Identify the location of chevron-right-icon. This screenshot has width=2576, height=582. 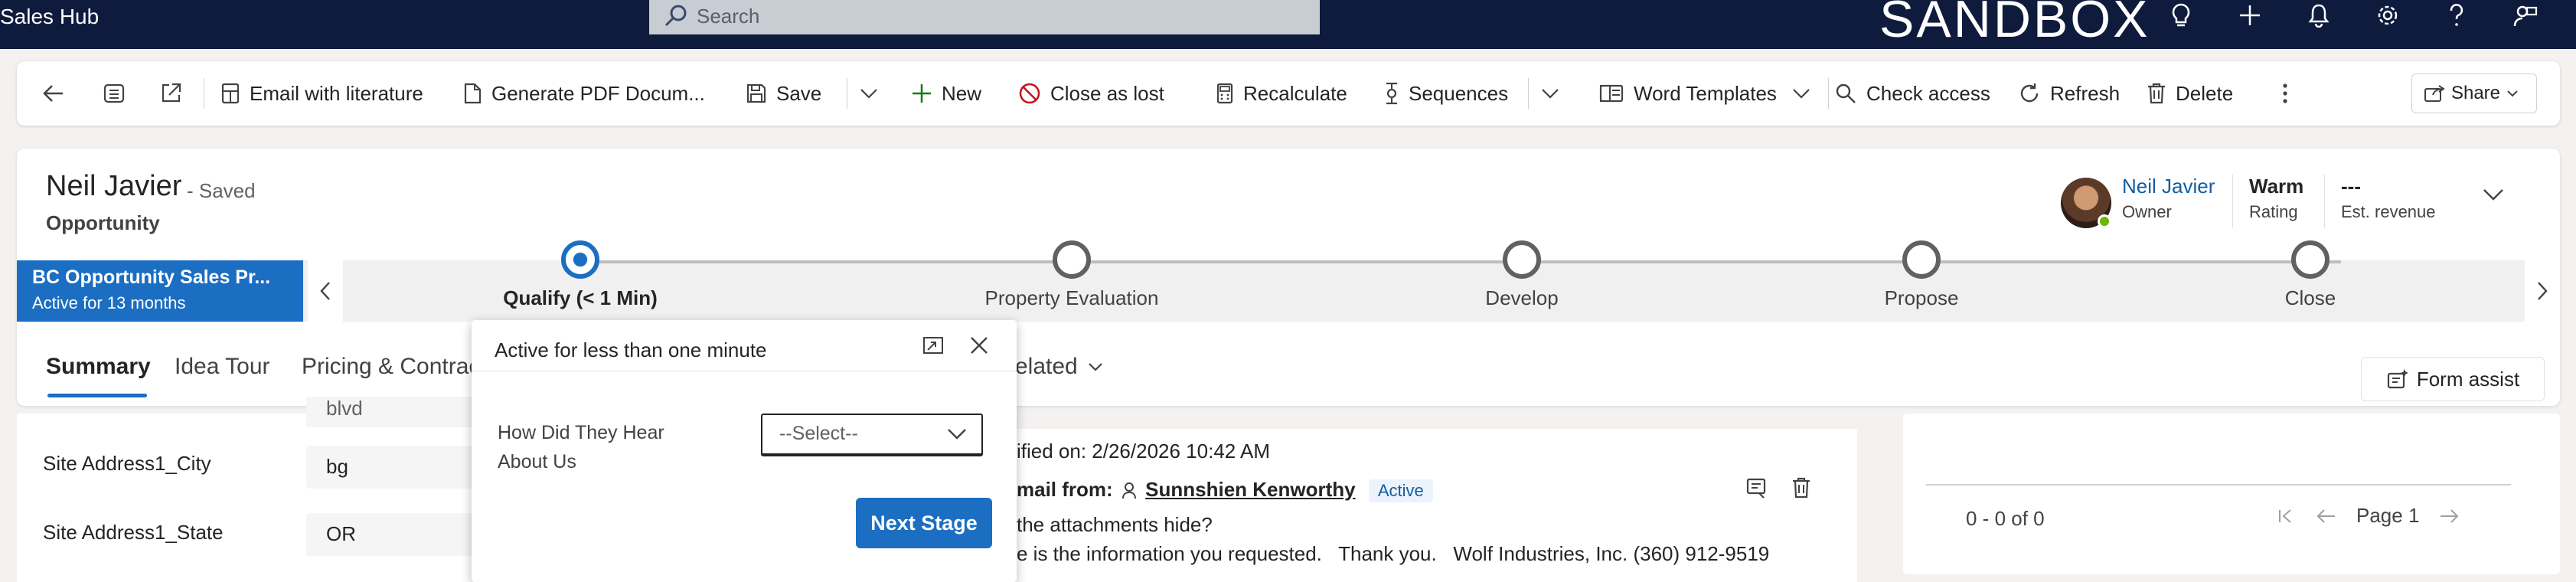
(2543, 291).